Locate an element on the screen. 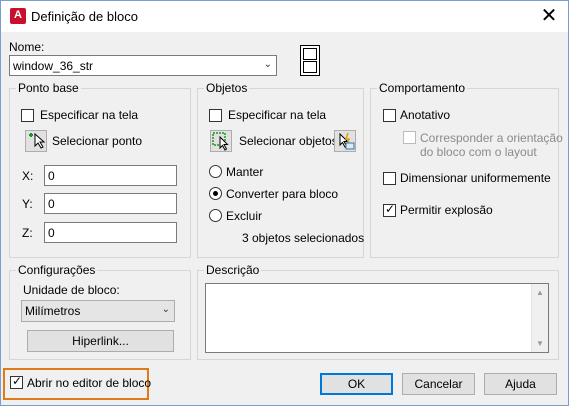  name-combobox: window_36_str ⌄ is located at coordinates (143, 65).